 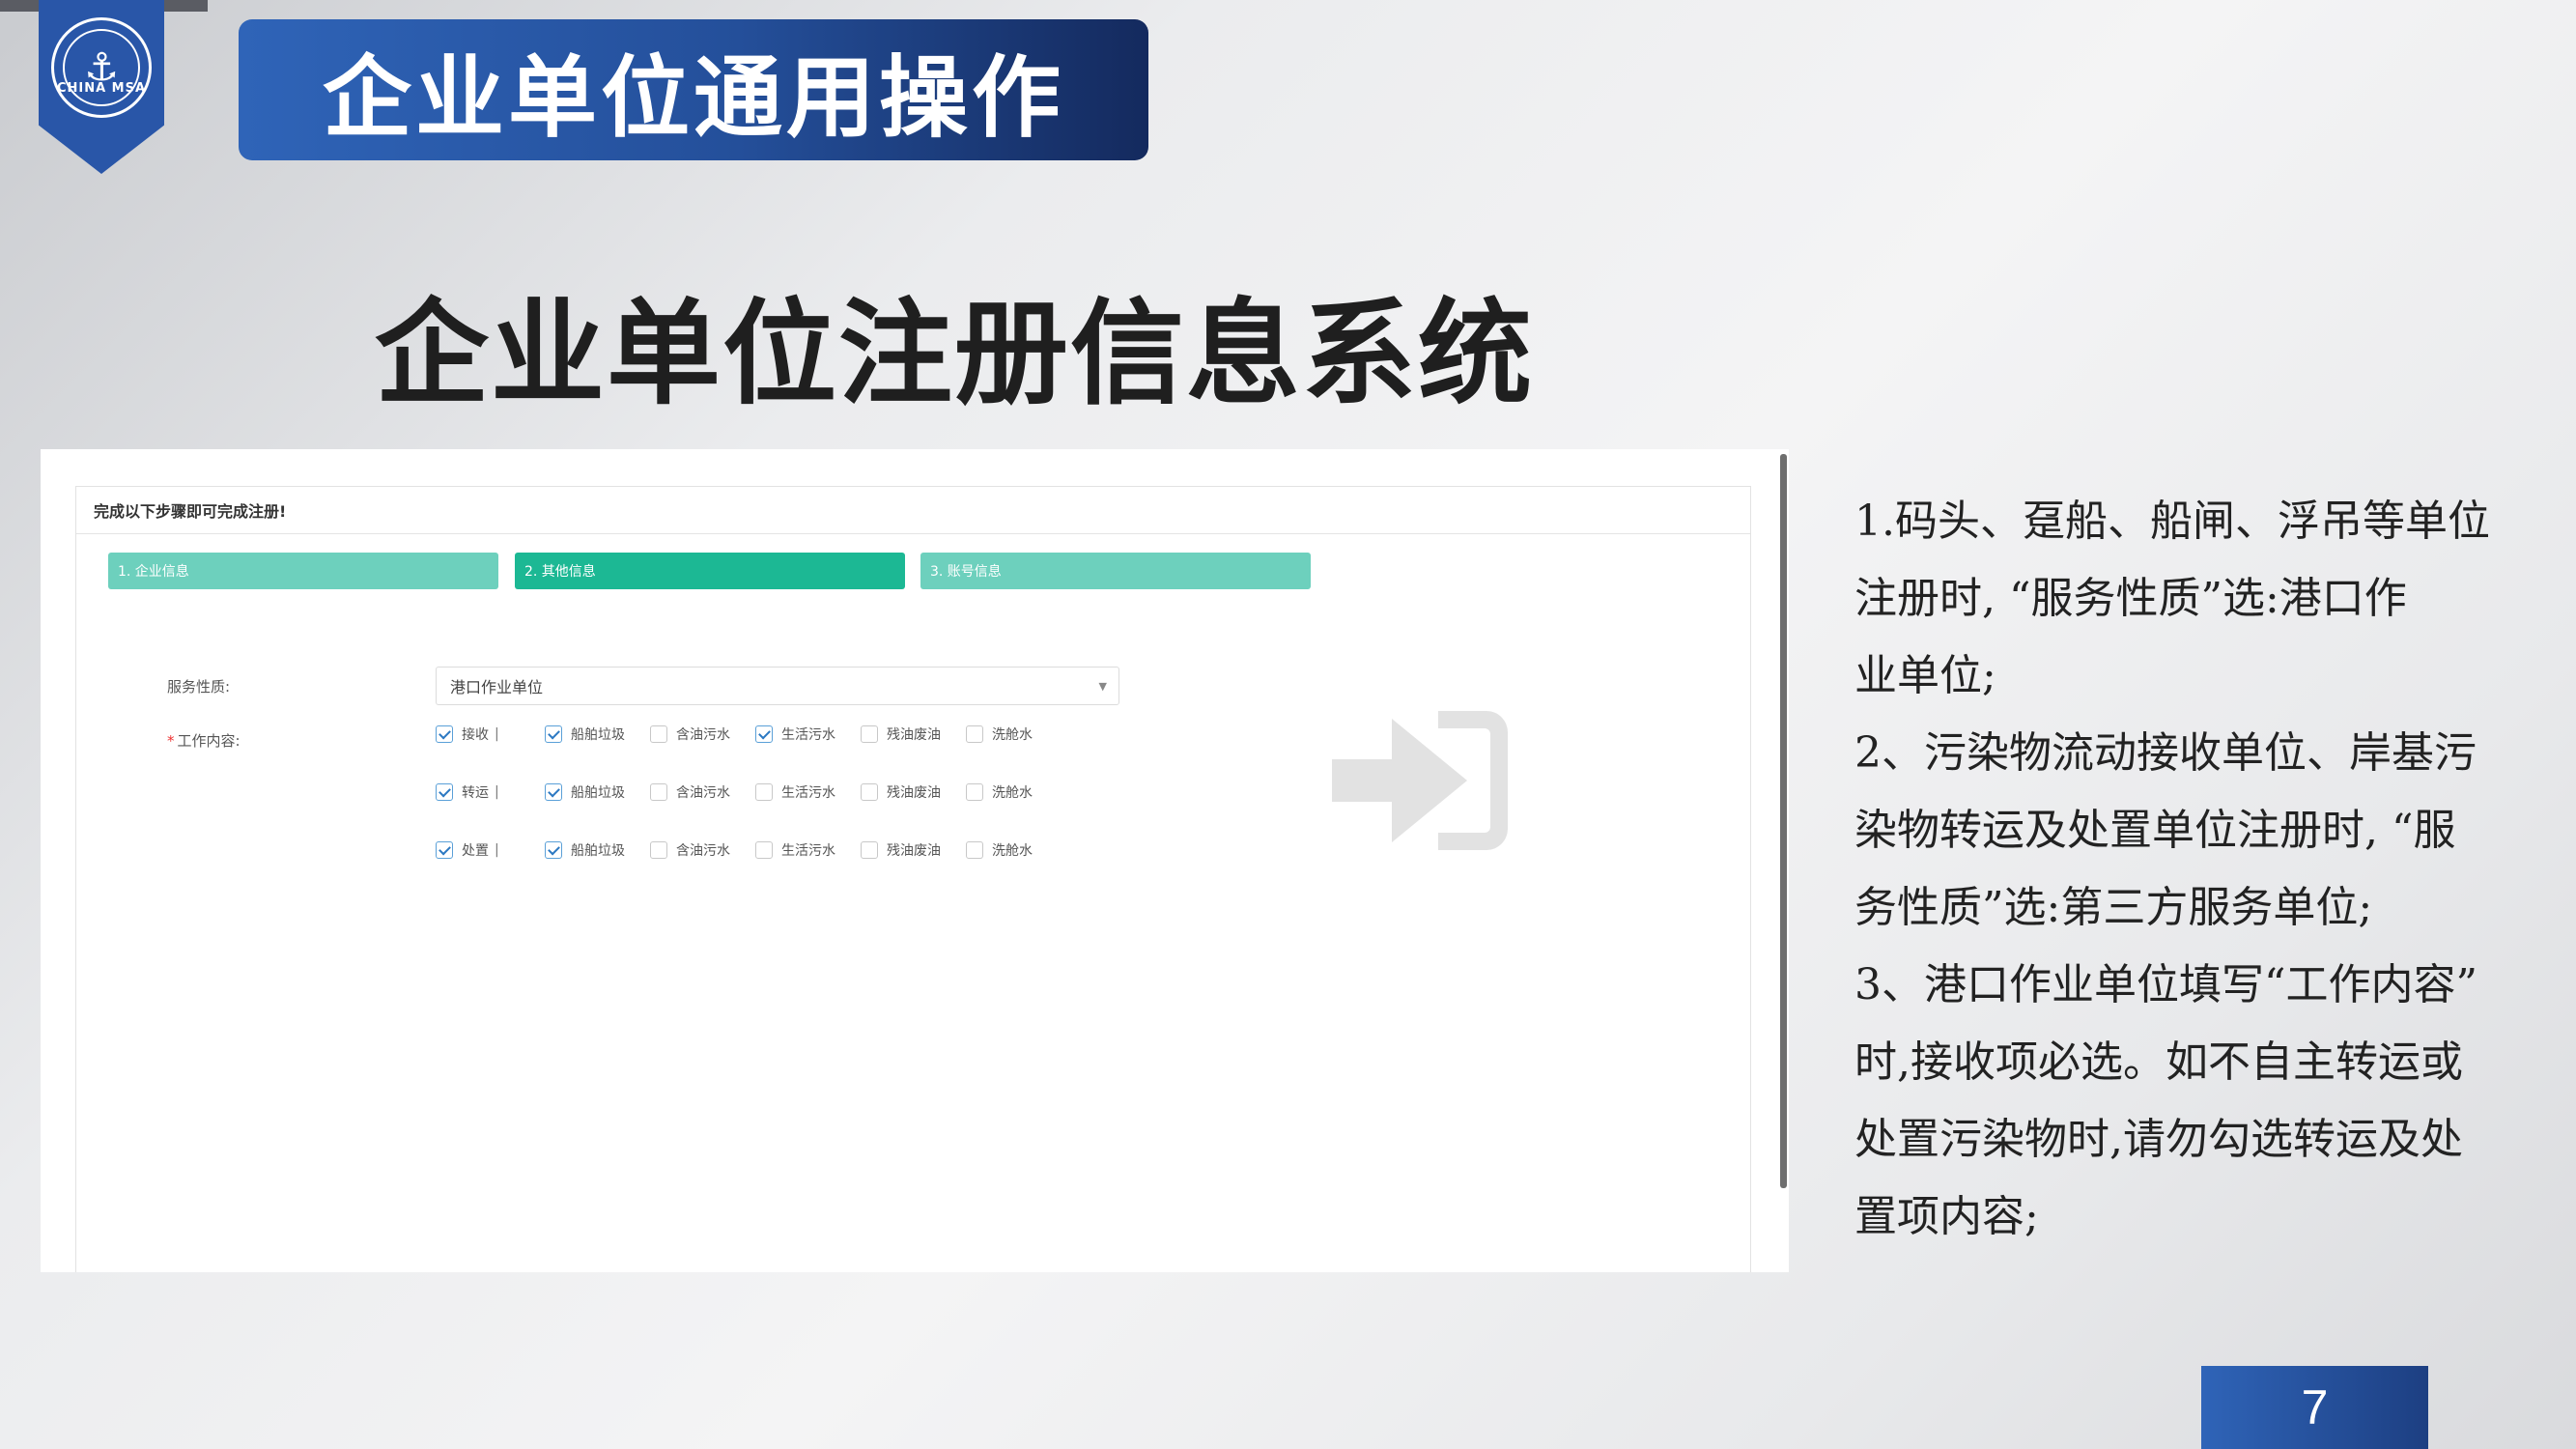 What do you see at coordinates (966, 572) in the screenshot?
I see `step-label: 3. 账号信息` at bounding box center [966, 572].